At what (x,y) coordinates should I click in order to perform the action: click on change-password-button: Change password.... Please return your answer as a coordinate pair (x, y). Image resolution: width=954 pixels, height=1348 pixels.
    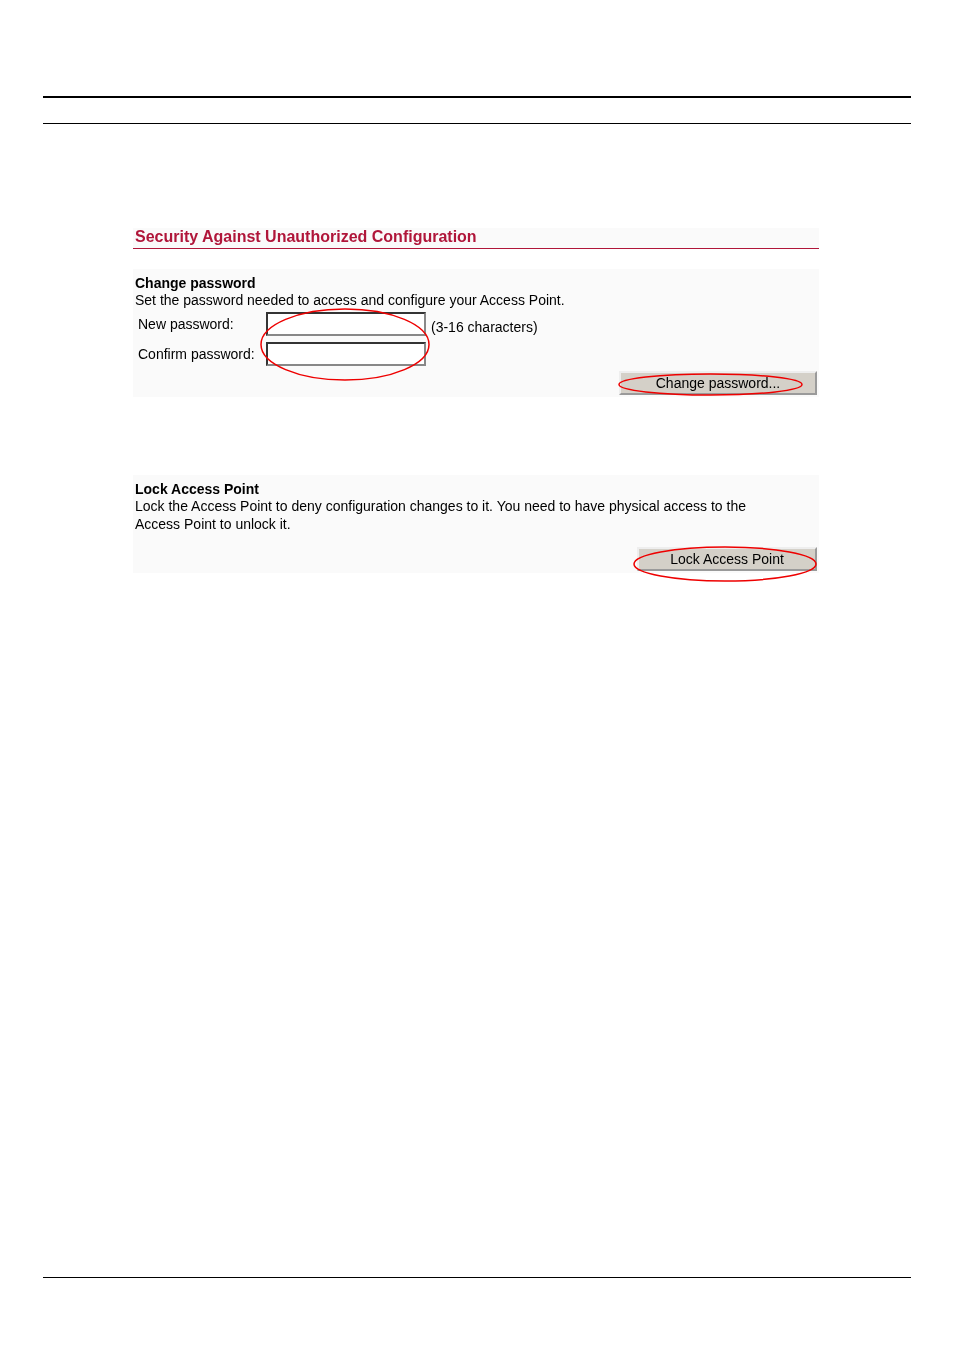
    Looking at the image, I should click on (718, 383).